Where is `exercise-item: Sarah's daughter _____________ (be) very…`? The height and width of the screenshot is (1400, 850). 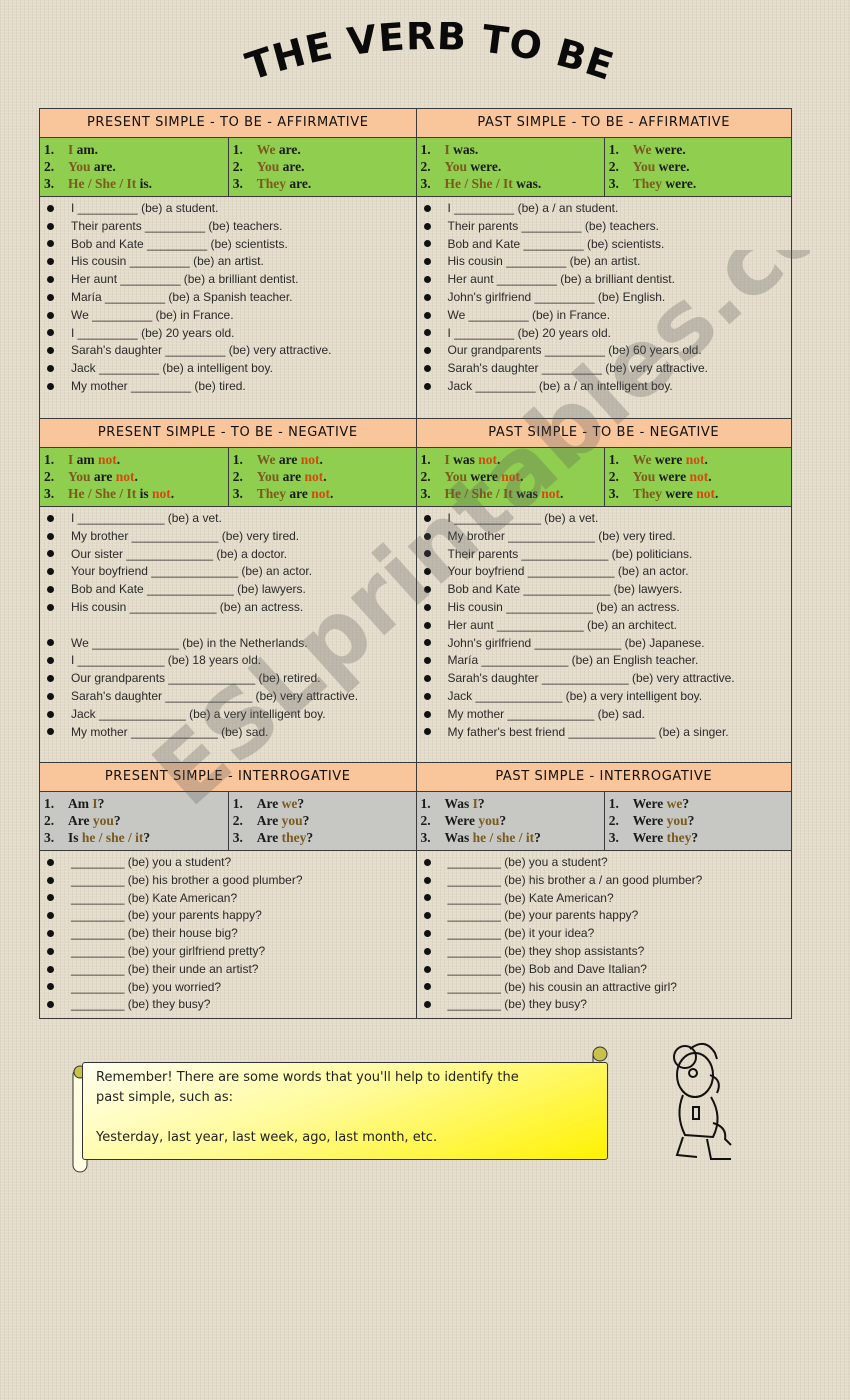 exercise-item: Sarah's daughter _____________ (be) very… is located at coordinates (229, 697).